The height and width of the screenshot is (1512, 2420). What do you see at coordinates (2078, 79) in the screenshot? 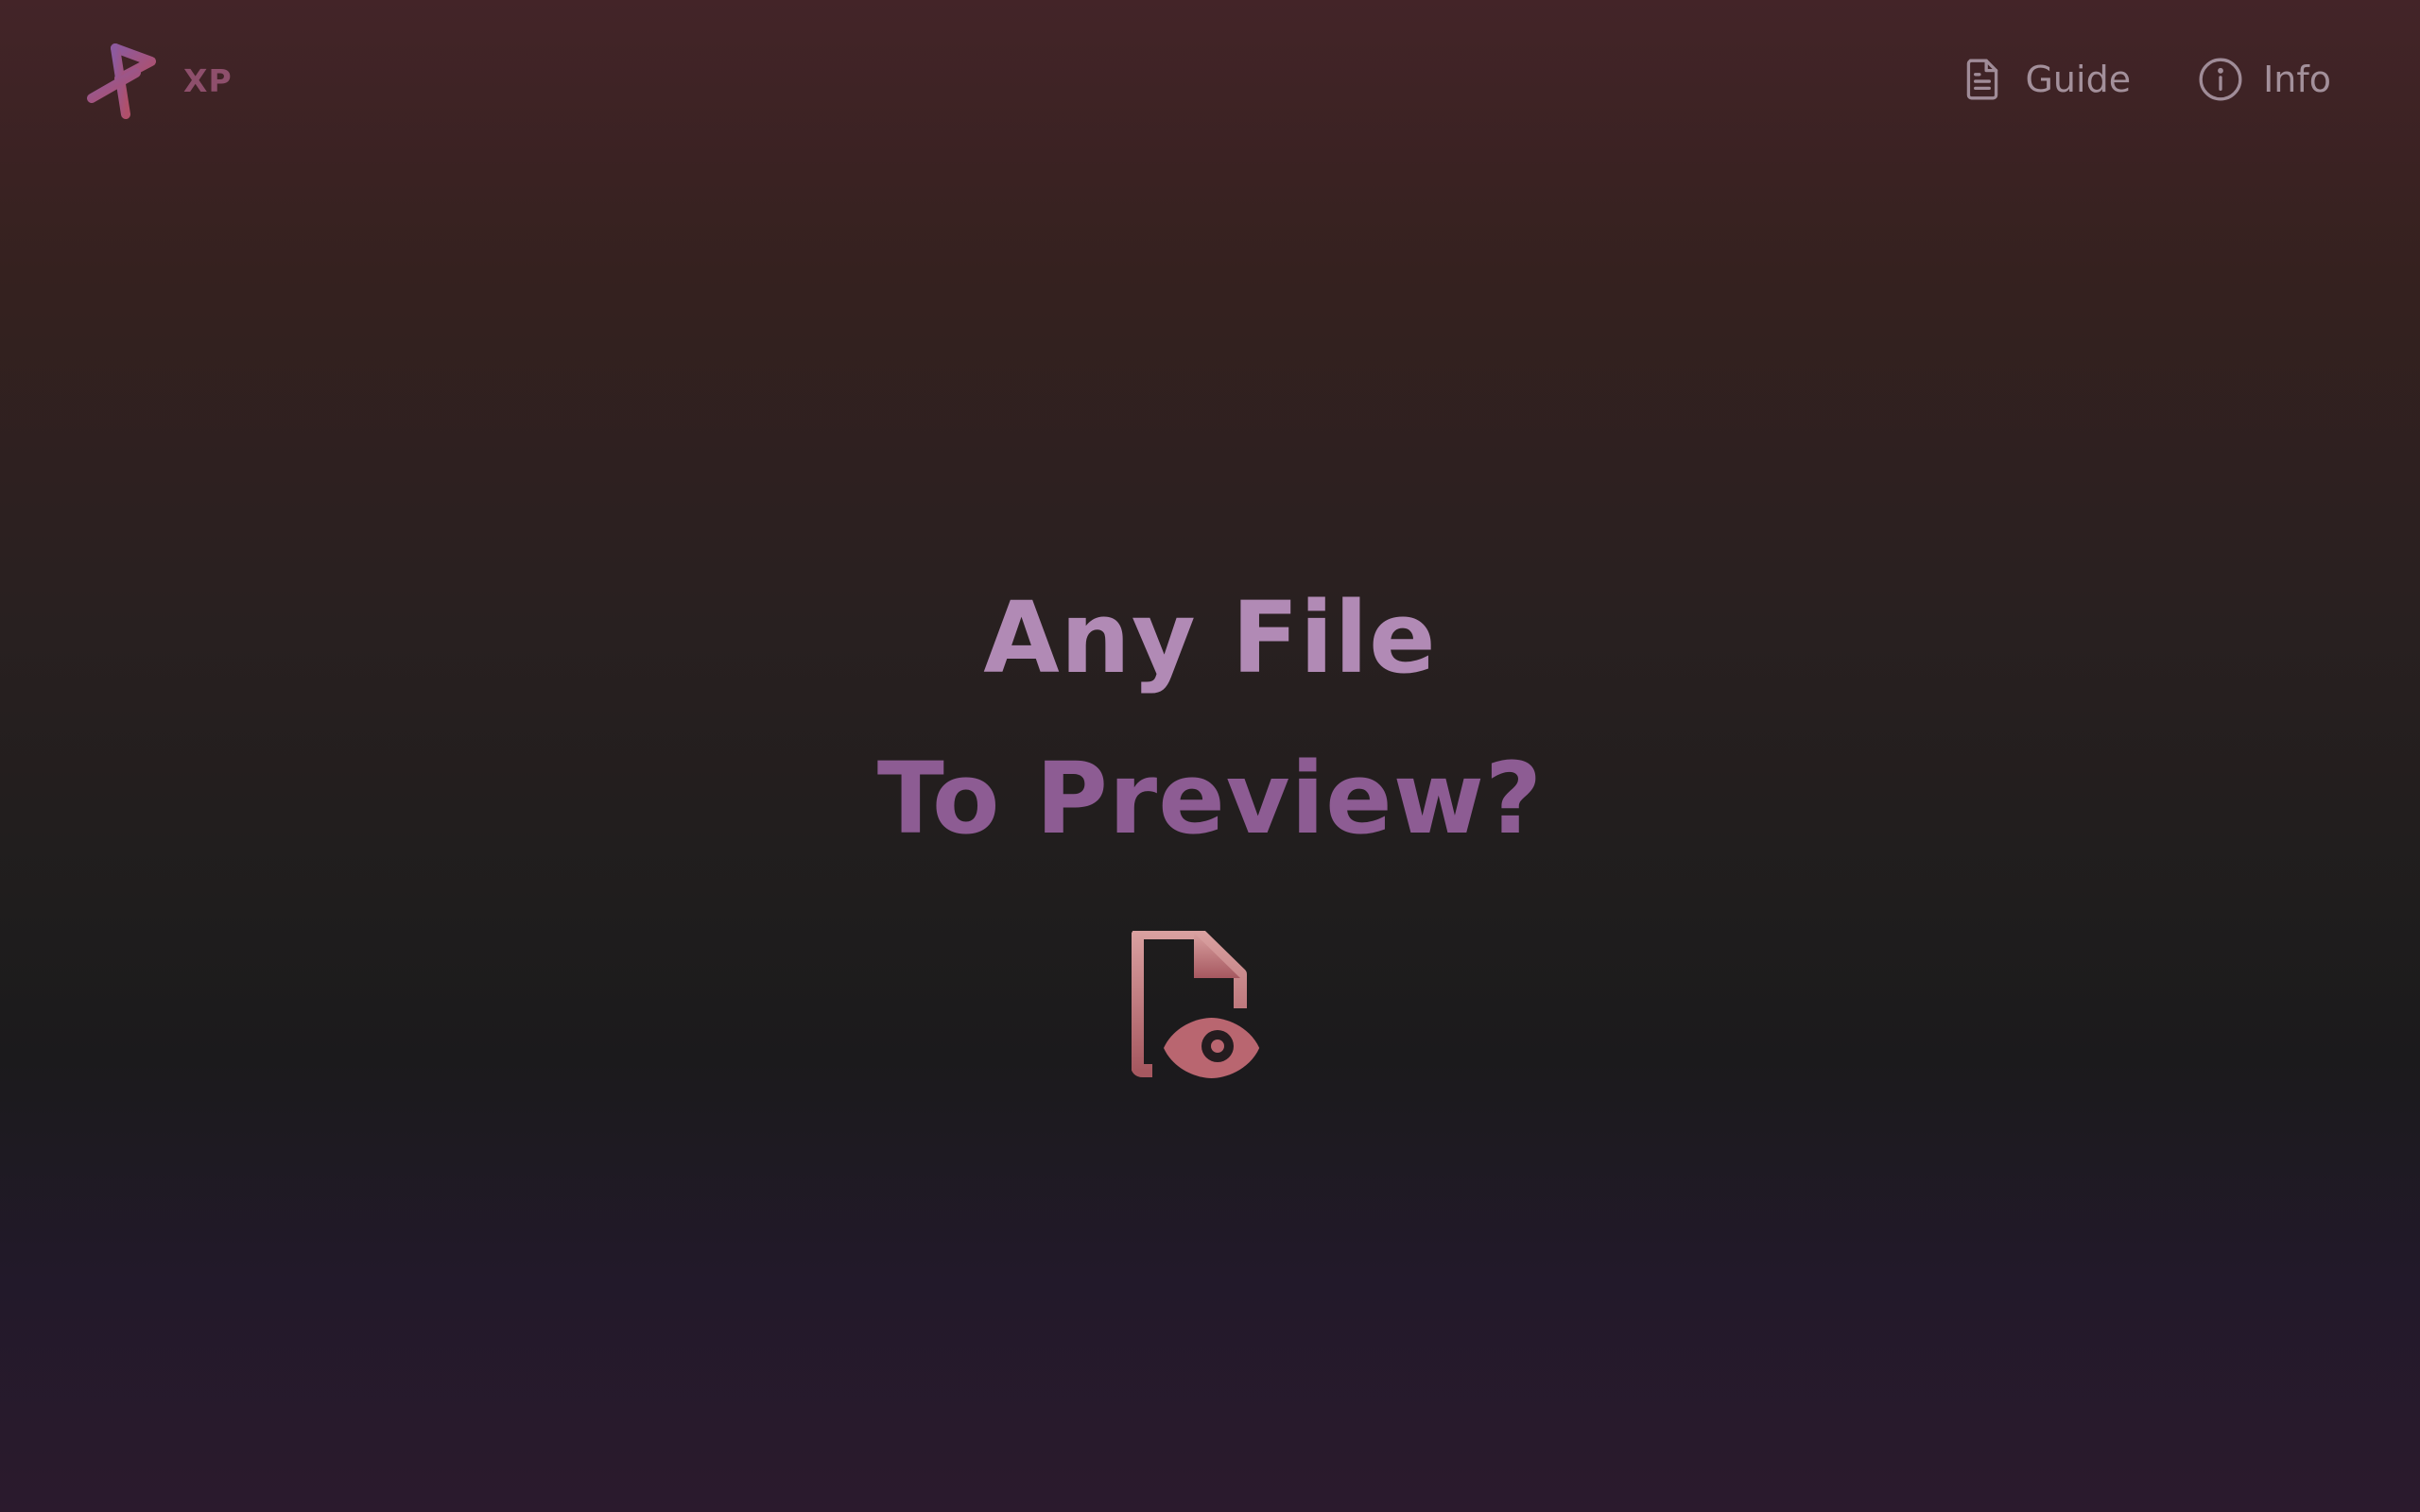
I see `nav-guide-label: Guide` at bounding box center [2078, 79].